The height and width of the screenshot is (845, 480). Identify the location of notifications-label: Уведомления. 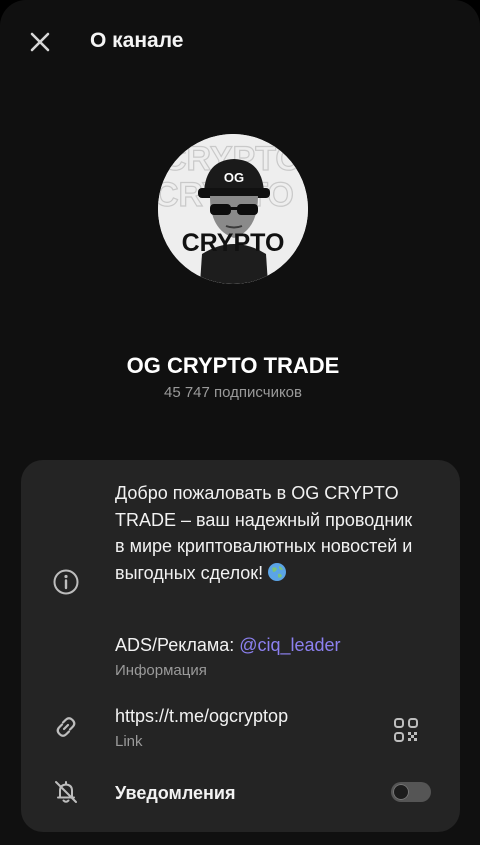
(175, 793).